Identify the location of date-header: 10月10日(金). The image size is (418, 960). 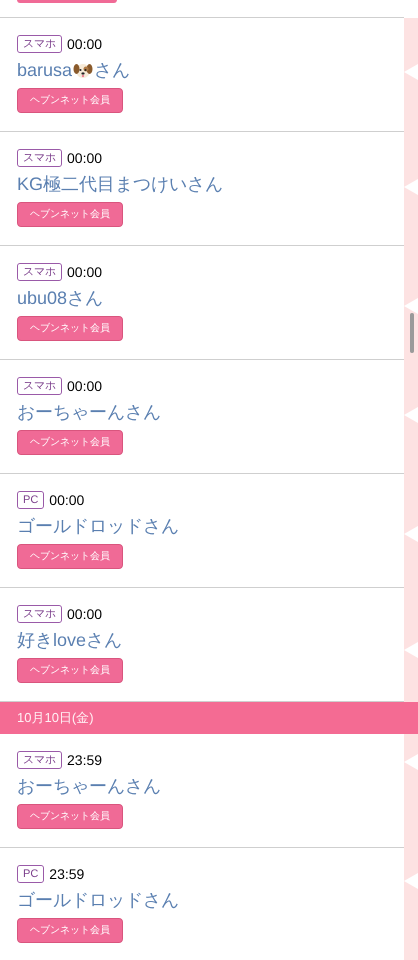
(209, 718).